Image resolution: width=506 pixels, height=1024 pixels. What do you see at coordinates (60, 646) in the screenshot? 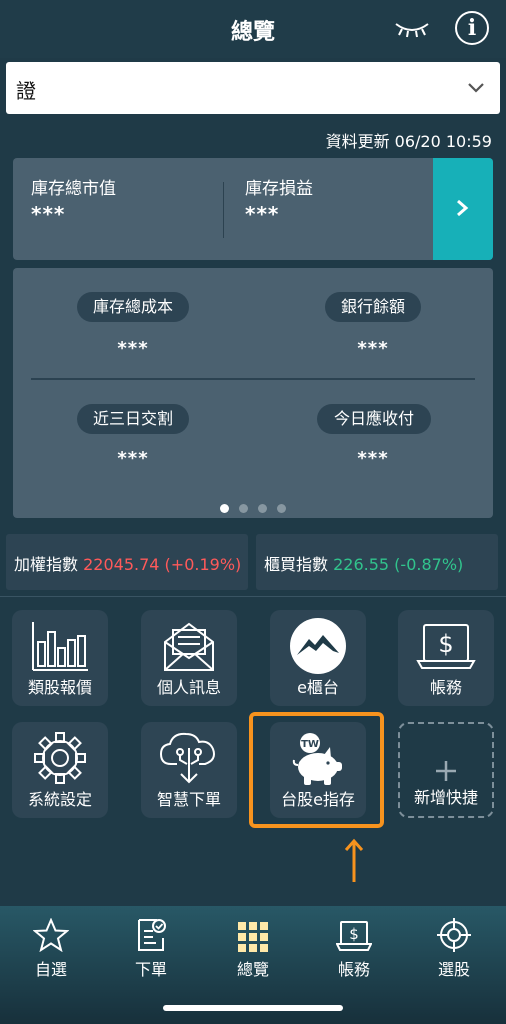
I see `bar-chart-icon` at bounding box center [60, 646].